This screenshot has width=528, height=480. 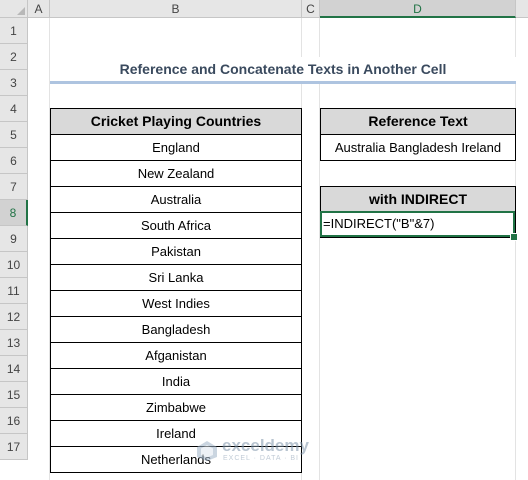 I want to click on row-header: 14, so click(x=14, y=369).